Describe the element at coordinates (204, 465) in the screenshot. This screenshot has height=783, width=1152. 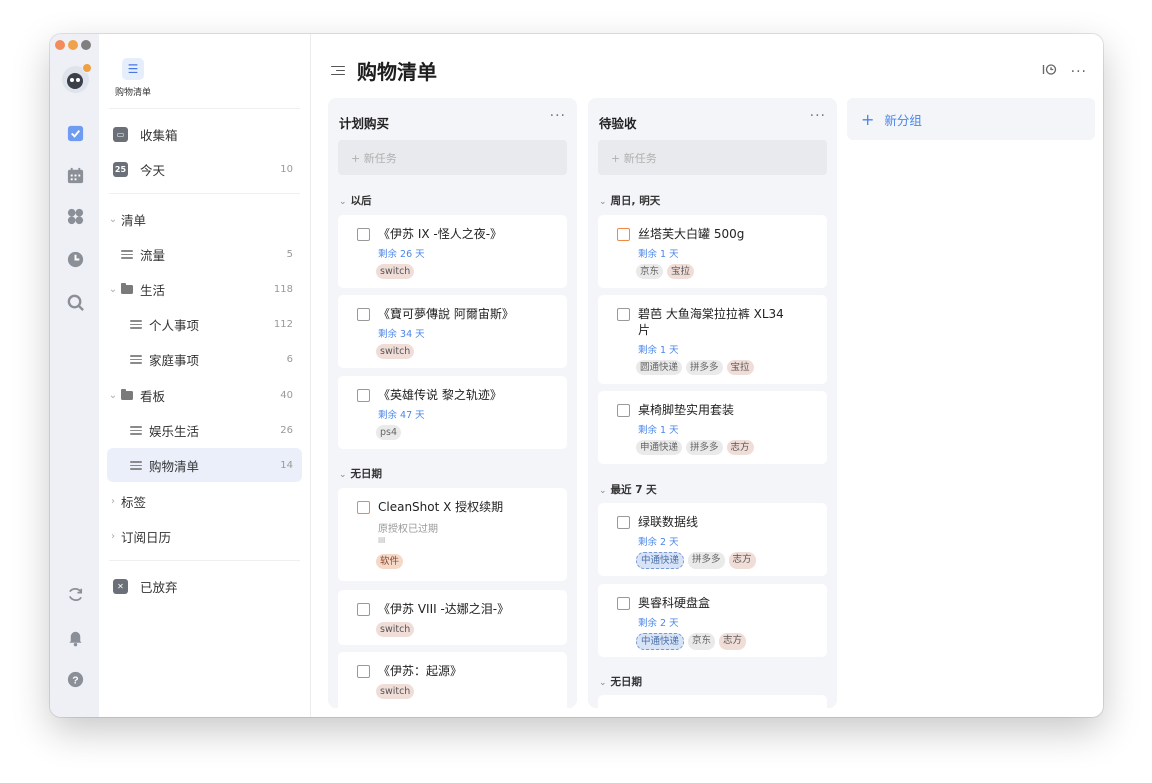
I see `sidebar-item-shopping: 购物清单 14` at that location.